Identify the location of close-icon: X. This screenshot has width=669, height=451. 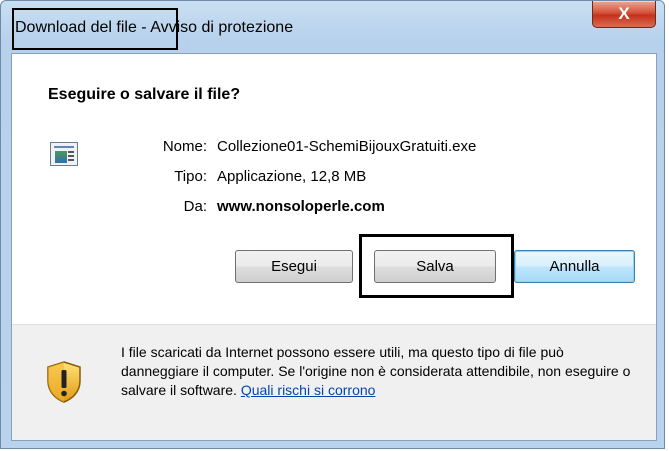
(624, 13).